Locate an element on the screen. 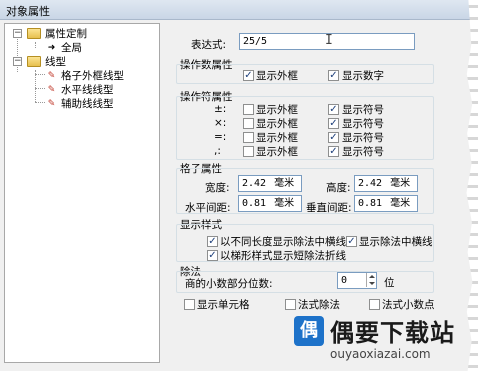 The height and width of the screenshot is (371, 478). display-trapezoid-checkbox: ✓ is located at coordinates (212, 255).